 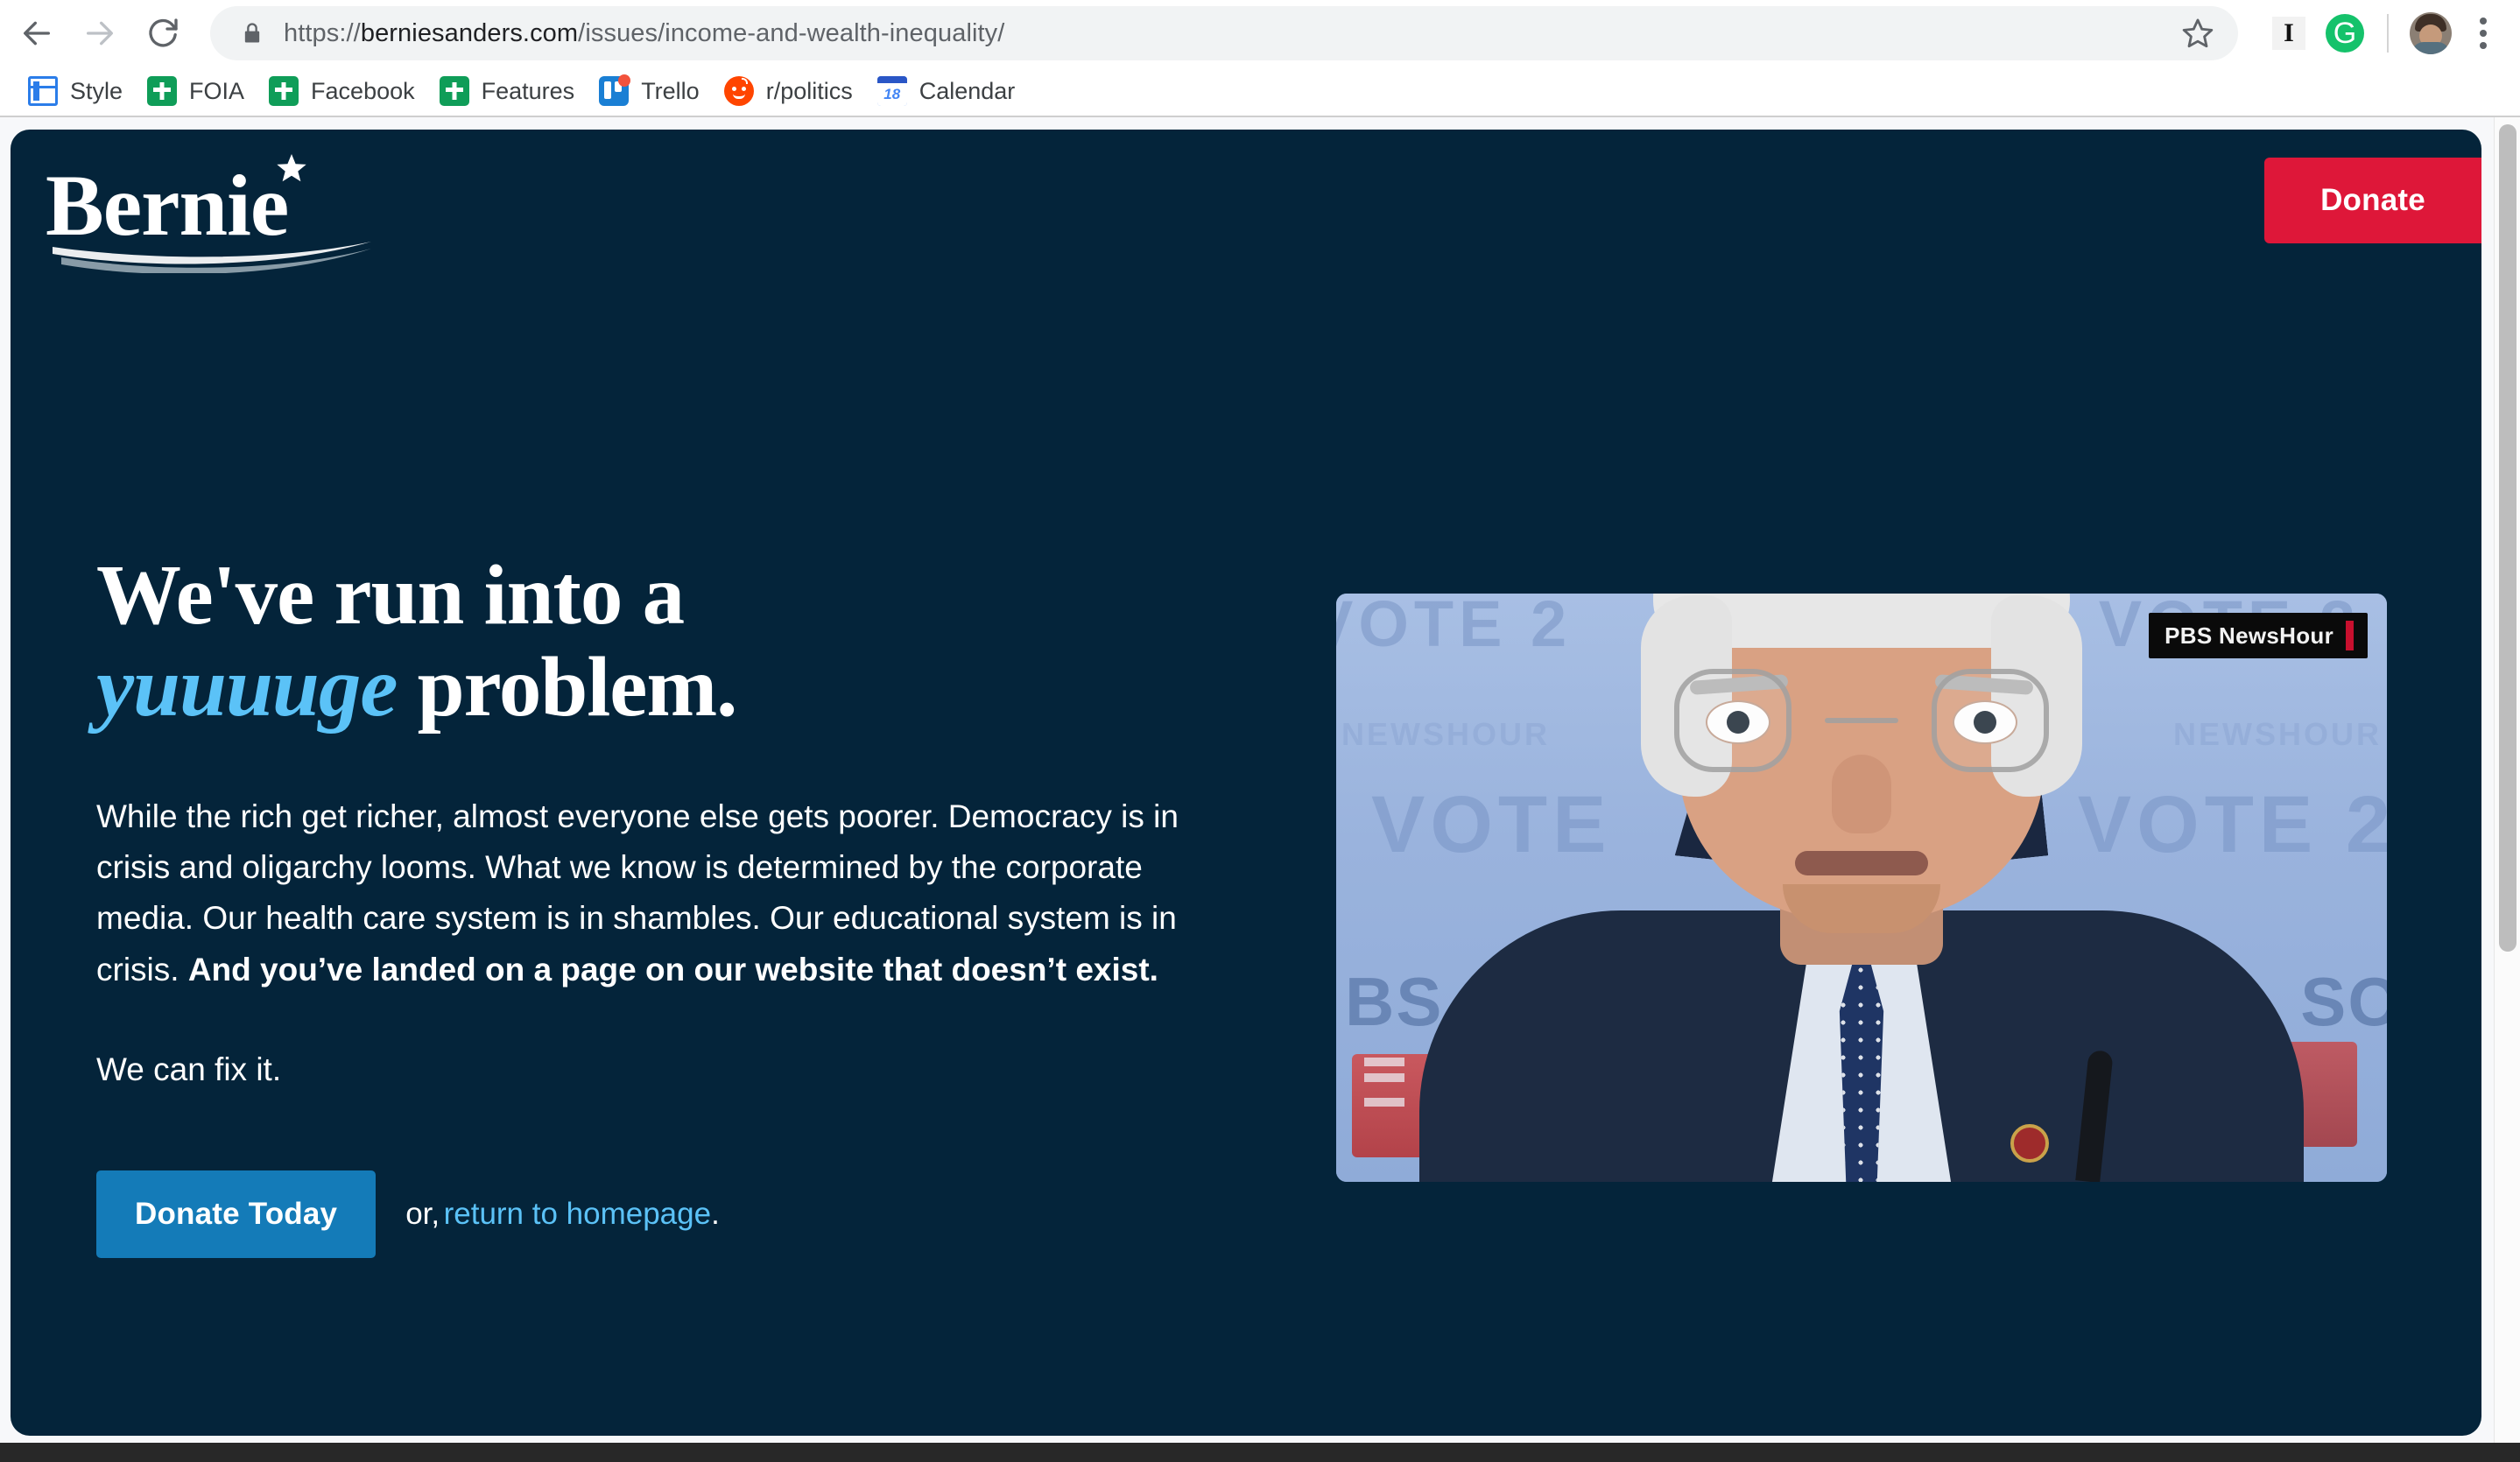 What do you see at coordinates (236, 1214) in the screenshot?
I see `donate-today-button: Donate Today` at bounding box center [236, 1214].